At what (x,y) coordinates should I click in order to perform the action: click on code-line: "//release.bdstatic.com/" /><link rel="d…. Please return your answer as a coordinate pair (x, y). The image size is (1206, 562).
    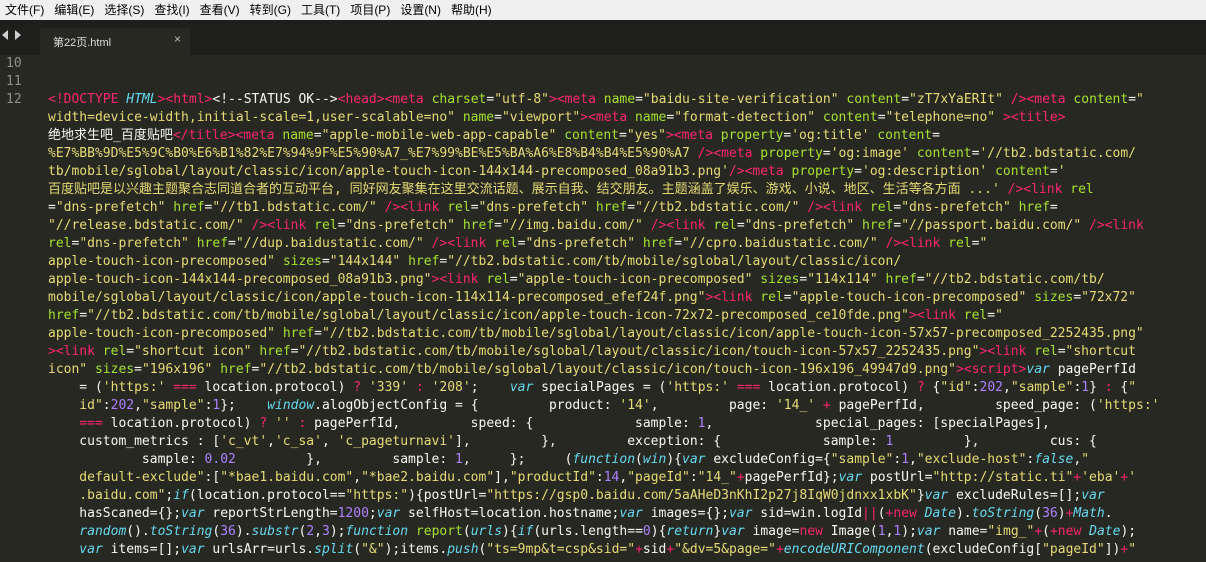
    Looking at the image, I should click on (627, 226).